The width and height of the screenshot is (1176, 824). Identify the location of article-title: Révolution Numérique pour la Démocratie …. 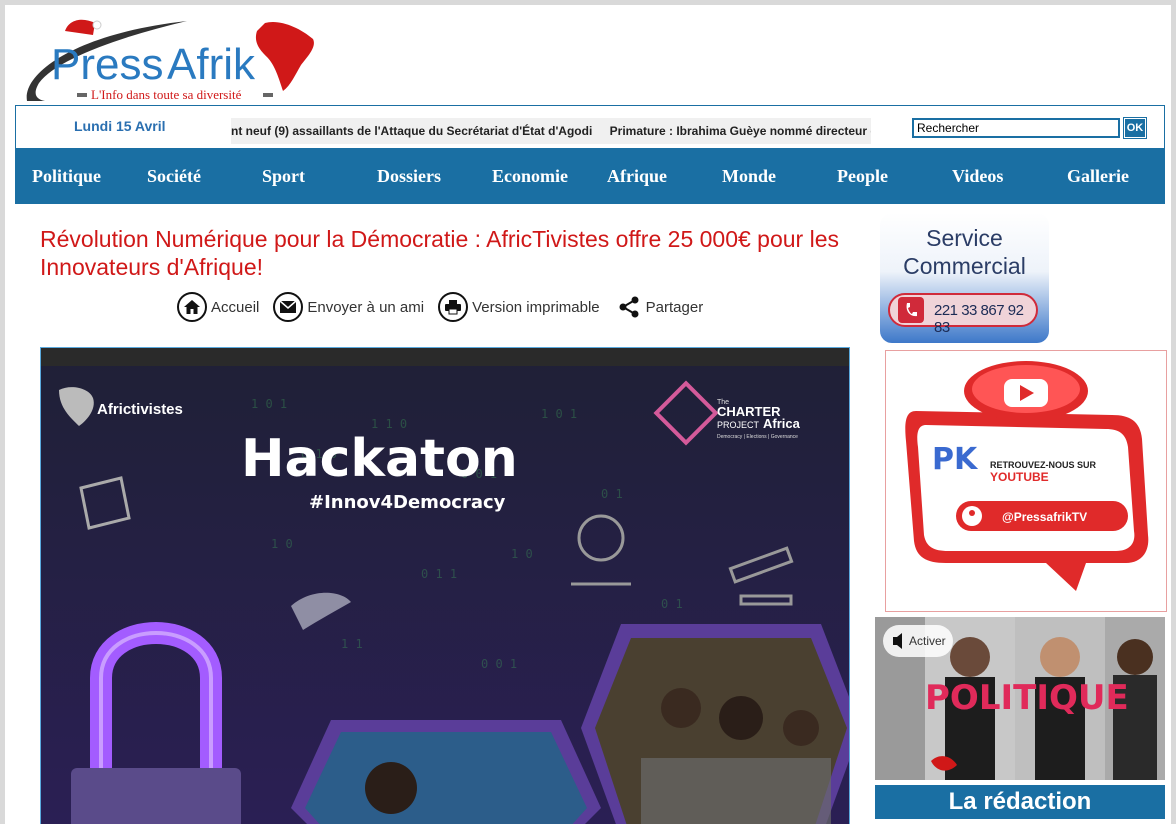
(440, 253).